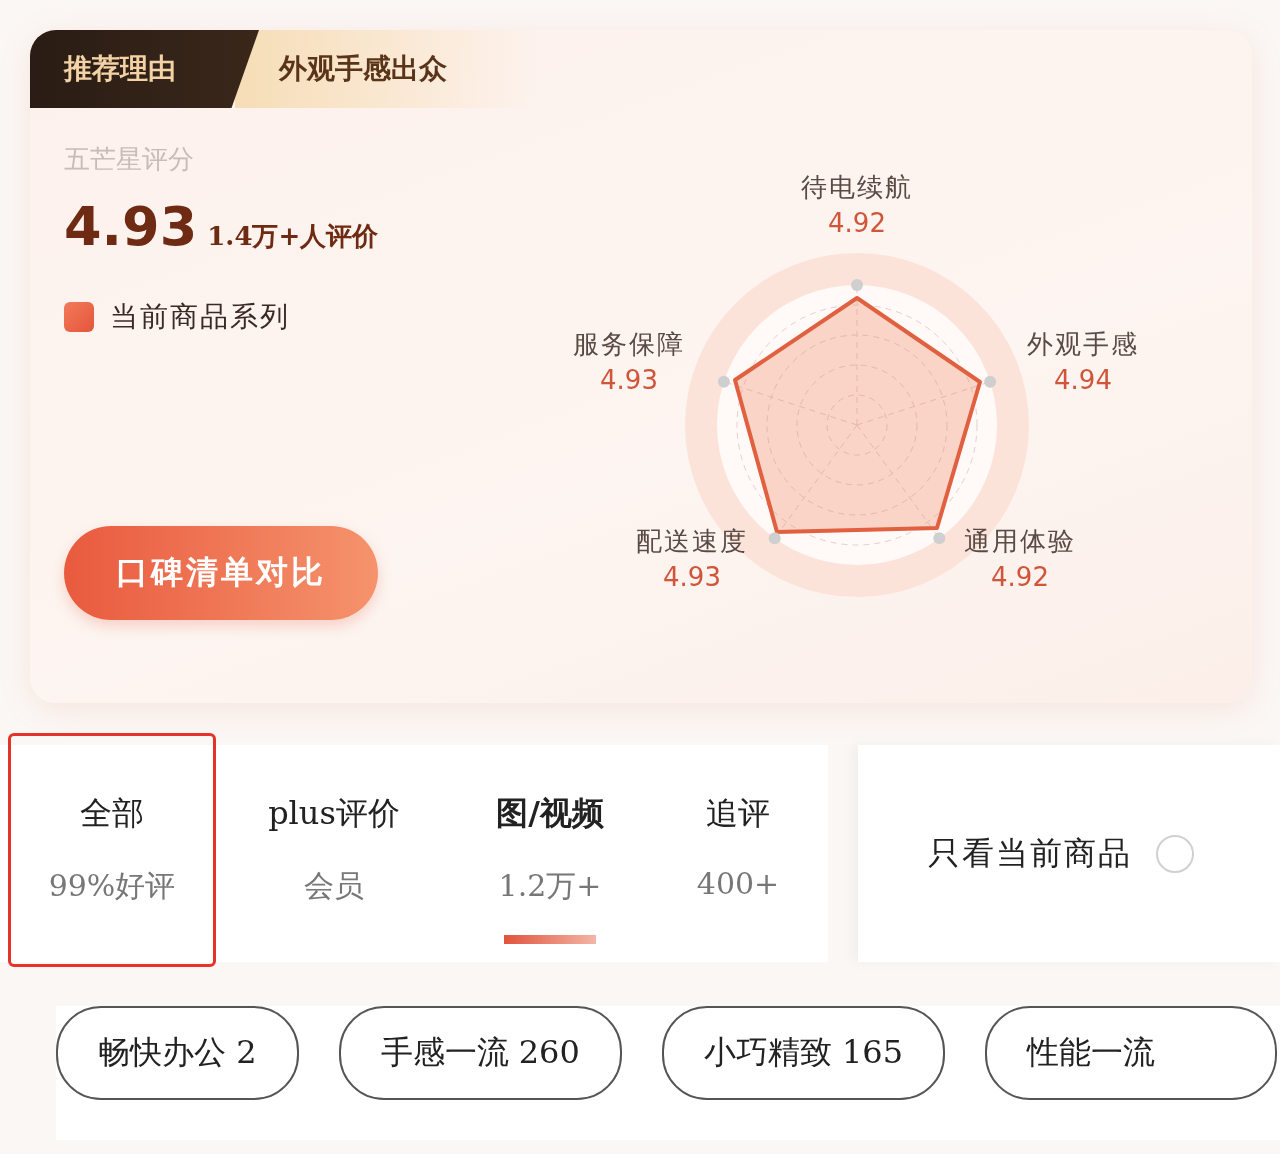 This screenshot has width=1280, height=1154. What do you see at coordinates (550, 850) in the screenshot?
I see `review-tab: 图/视频 1.2万+` at bounding box center [550, 850].